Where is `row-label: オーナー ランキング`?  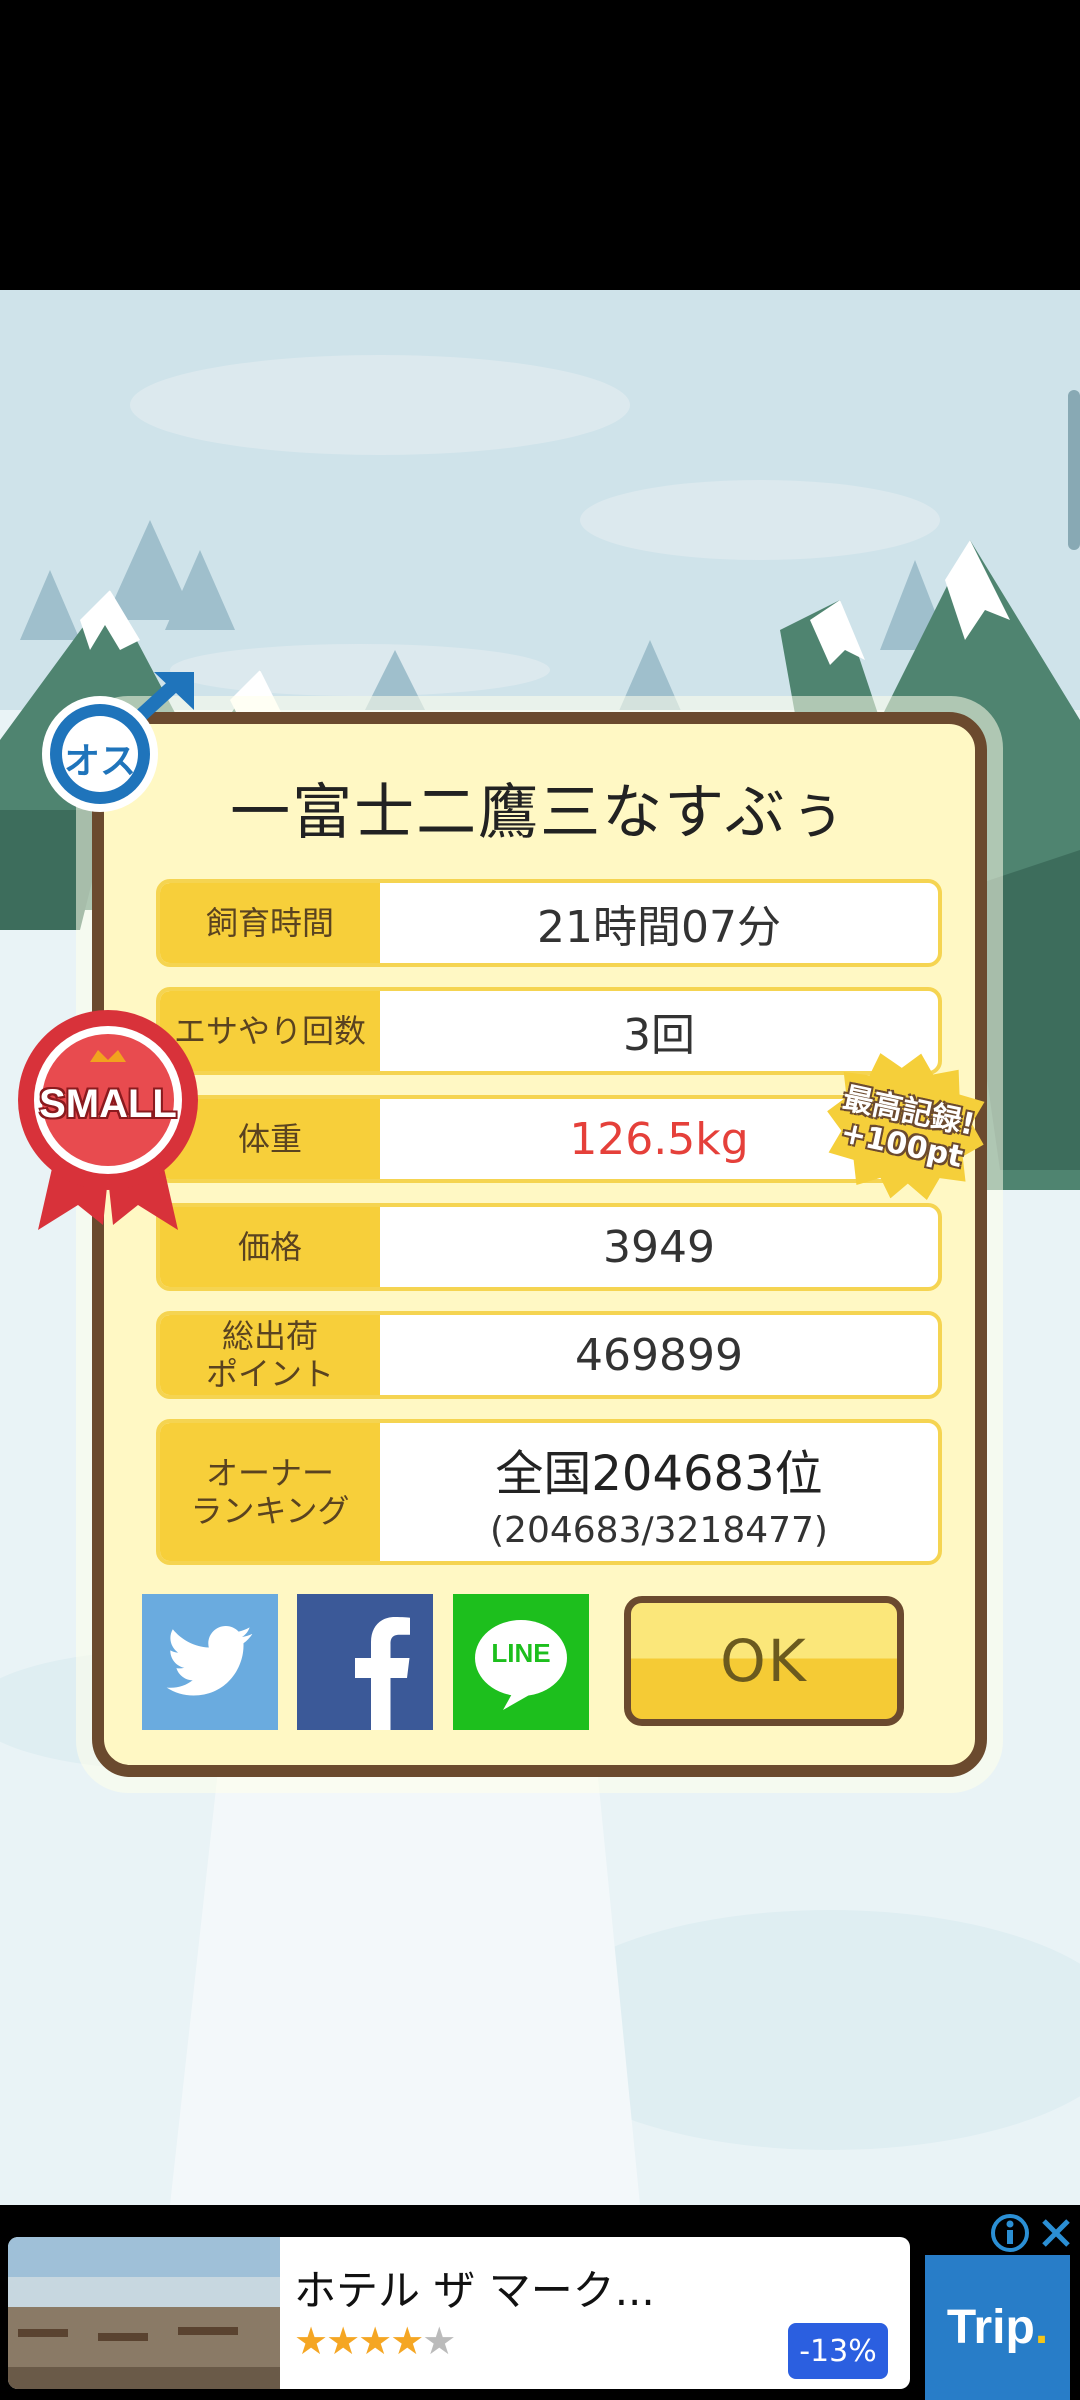 row-label: オーナー ランキング is located at coordinates (270, 1492).